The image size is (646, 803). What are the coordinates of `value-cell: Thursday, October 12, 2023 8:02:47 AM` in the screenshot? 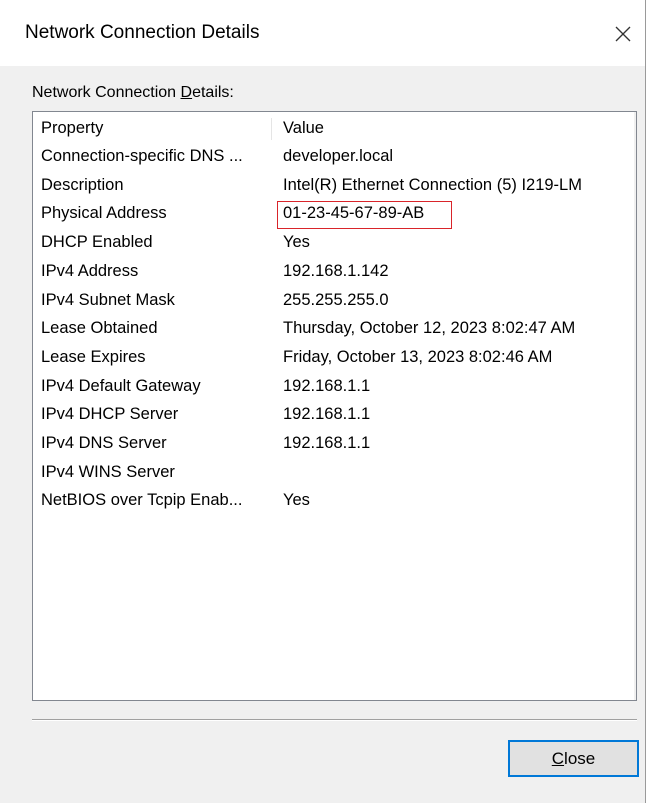 It's located at (429, 328).